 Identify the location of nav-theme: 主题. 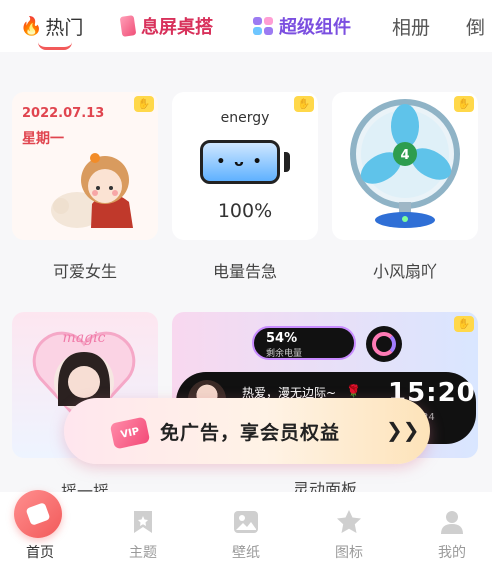
(143, 536).